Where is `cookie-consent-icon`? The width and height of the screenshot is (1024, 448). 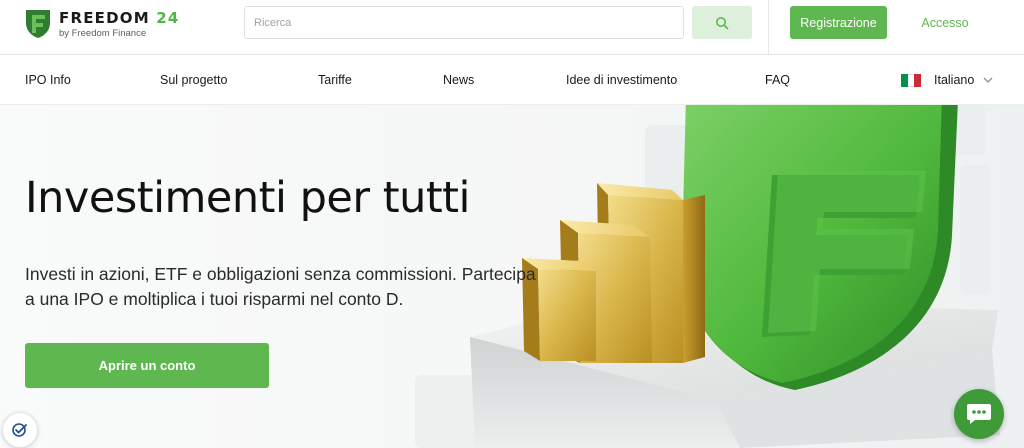 cookie-consent-icon is located at coordinates (19, 430).